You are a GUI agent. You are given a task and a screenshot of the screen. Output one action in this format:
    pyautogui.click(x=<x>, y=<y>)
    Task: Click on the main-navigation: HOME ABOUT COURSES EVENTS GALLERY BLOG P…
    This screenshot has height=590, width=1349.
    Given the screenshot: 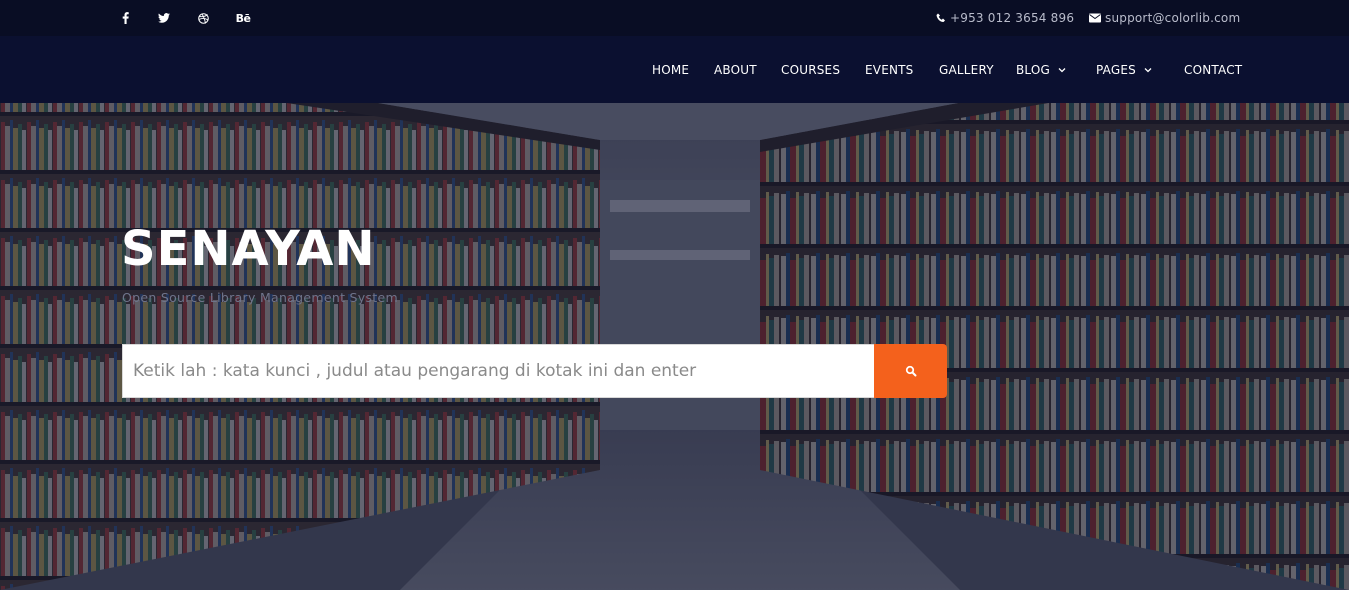 What is the action you would take?
    pyautogui.click(x=674, y=69)
    